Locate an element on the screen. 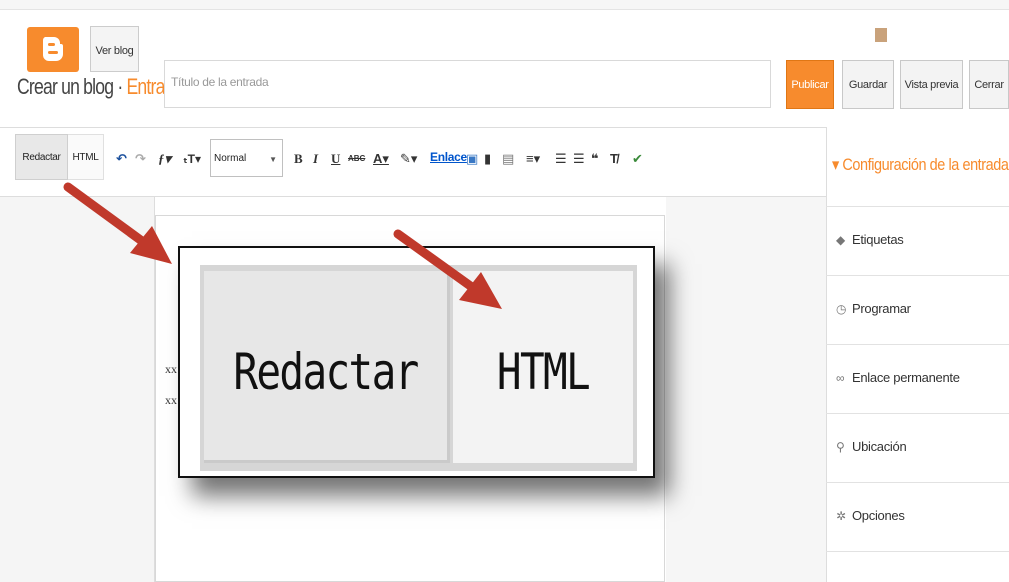 This screenshot has height=582, width=1009. arrow-to-compose-tab is located at coordinates (117, 223).